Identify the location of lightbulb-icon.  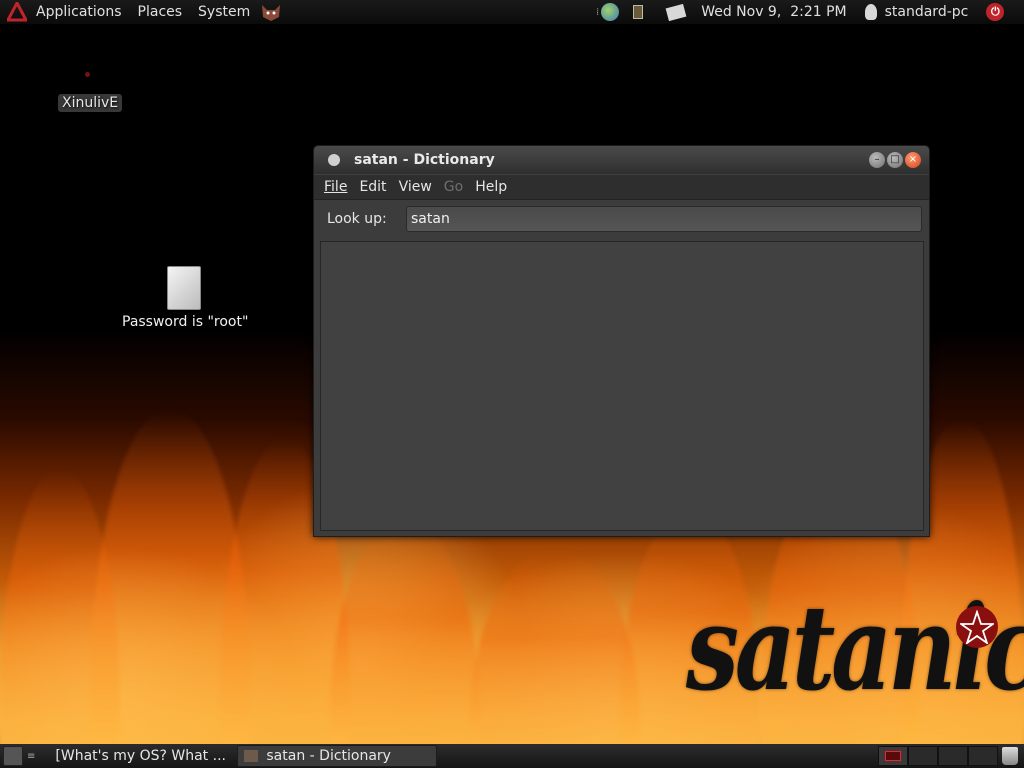
(870, 12).